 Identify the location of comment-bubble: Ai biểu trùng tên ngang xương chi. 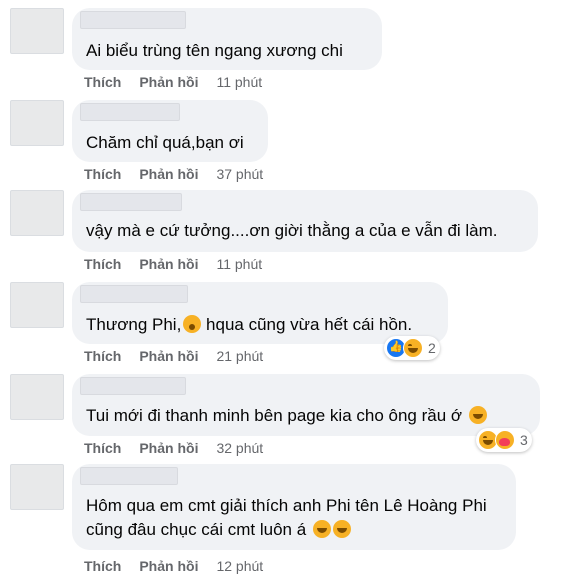
(227, 39).